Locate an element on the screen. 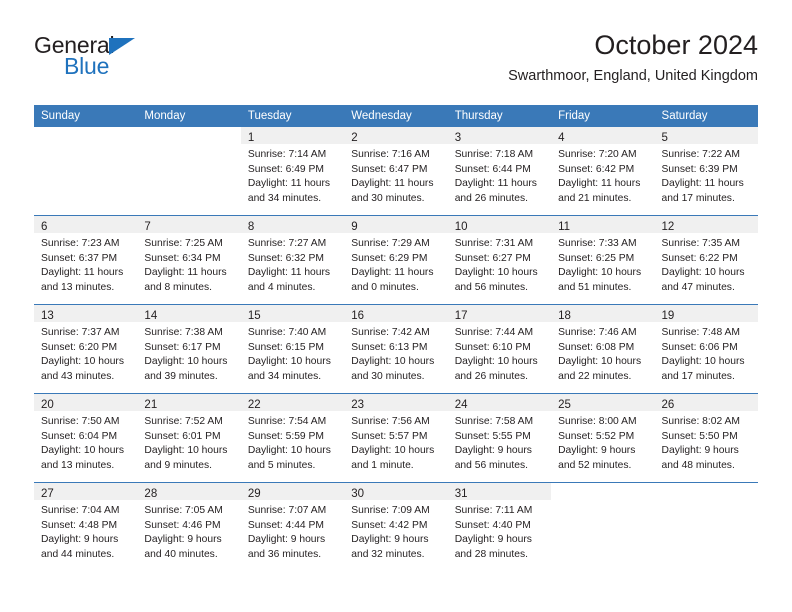 This screenshot has width=792, height=612. day-number: 18 is located at coordinates (564, 316).